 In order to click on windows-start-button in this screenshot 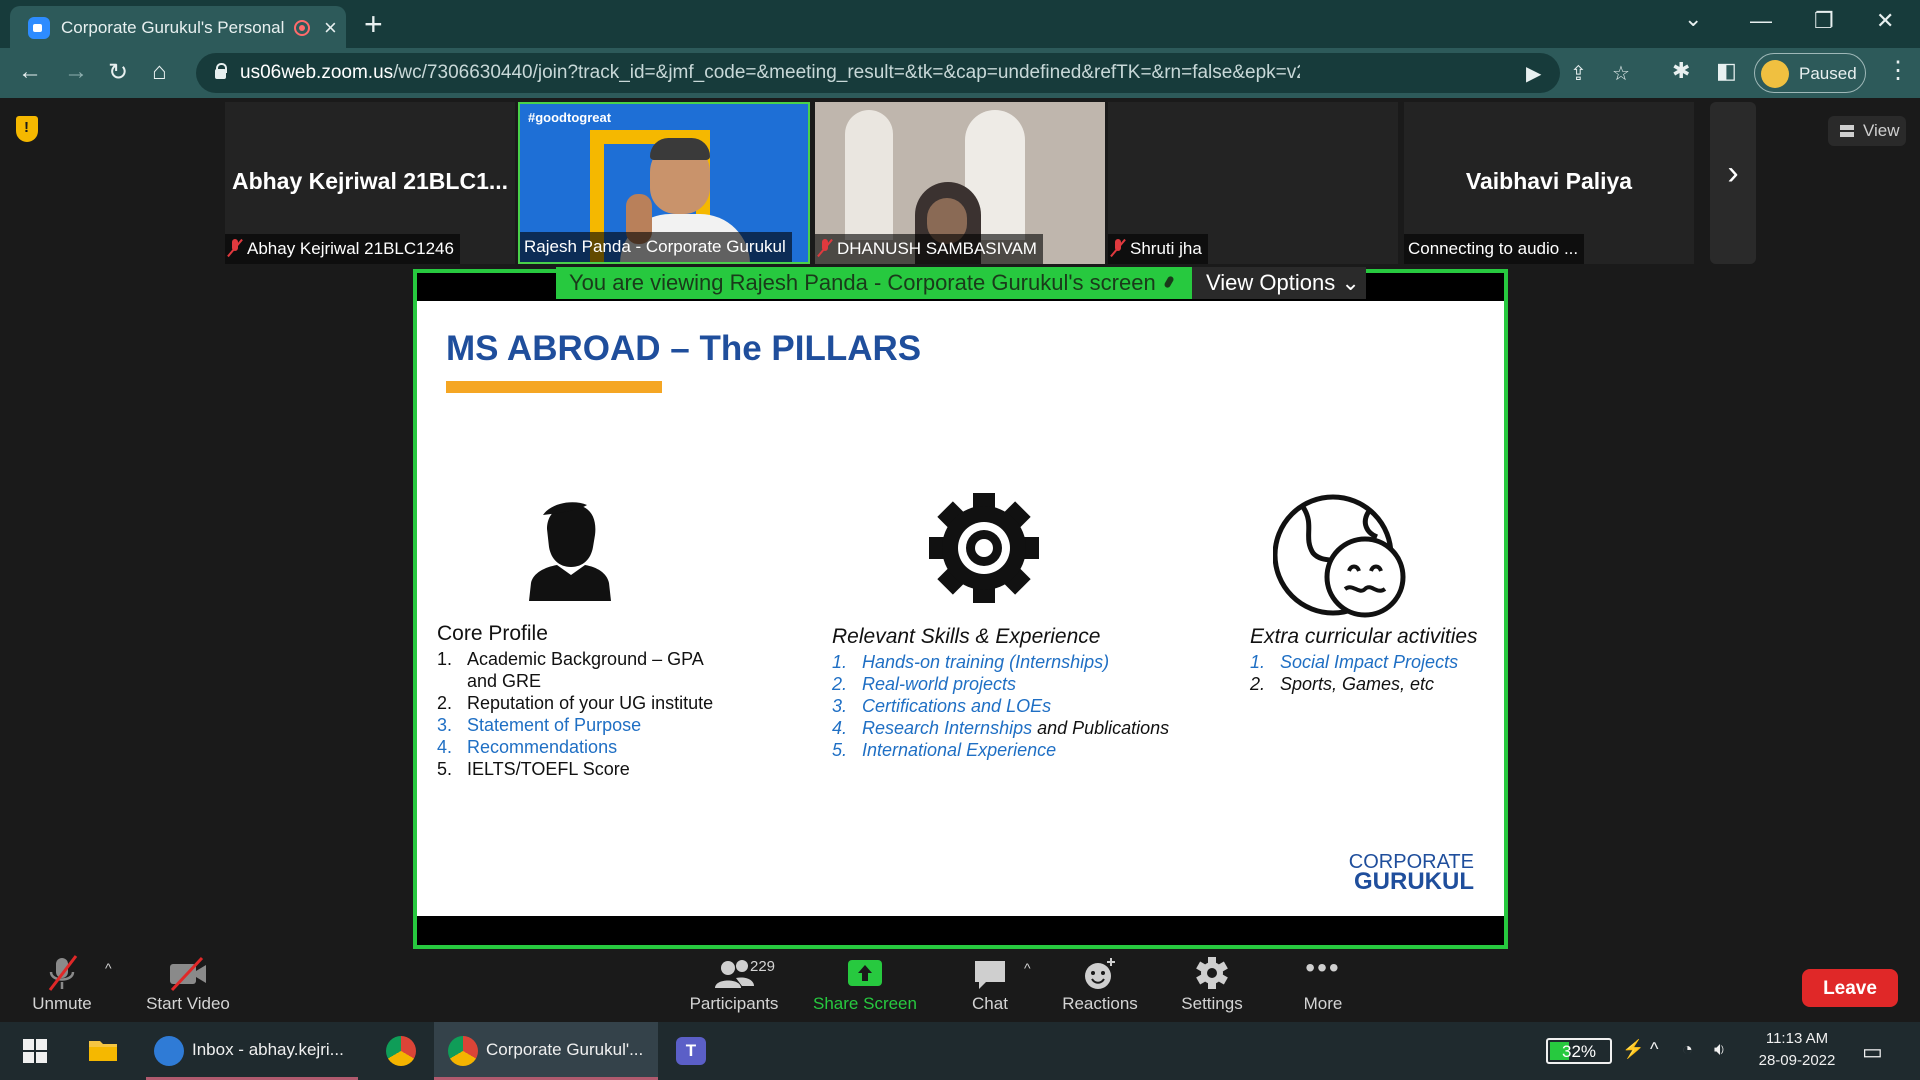, I will do `click(35, 1051)`.